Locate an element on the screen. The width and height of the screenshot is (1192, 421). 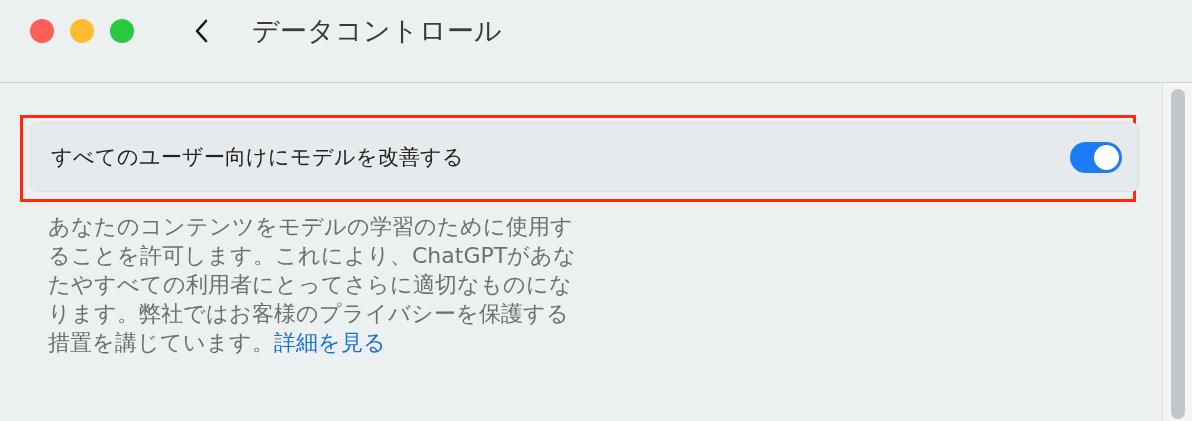
setting-label: すべてのユーザー向けにモデルを改善する is located at coordinates (257, 157).